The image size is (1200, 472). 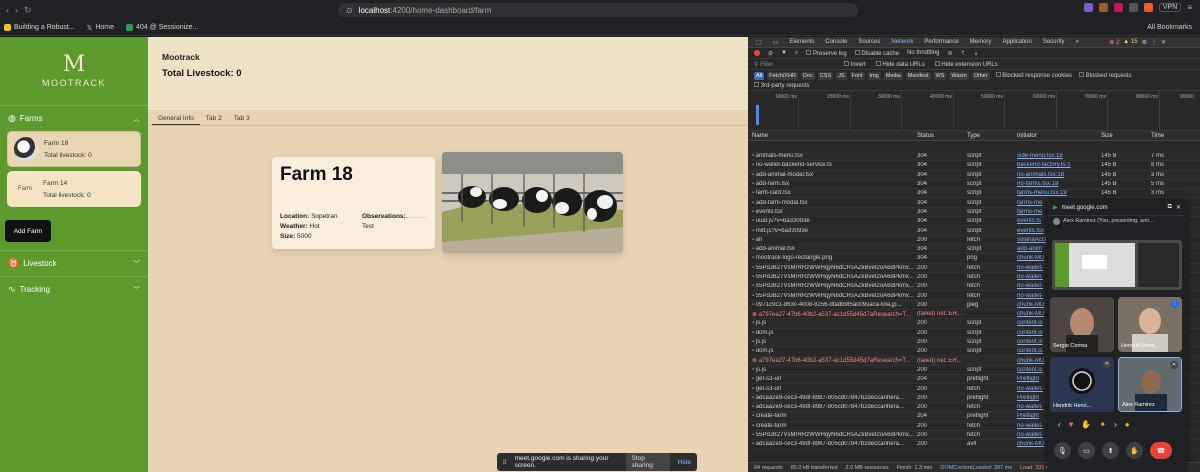 What do you see at coordinates (1033, 75) in the screenshot?
I see `blocked-cookies-checkbox: Blocked response cookies` at bounding box center [1033, 75].